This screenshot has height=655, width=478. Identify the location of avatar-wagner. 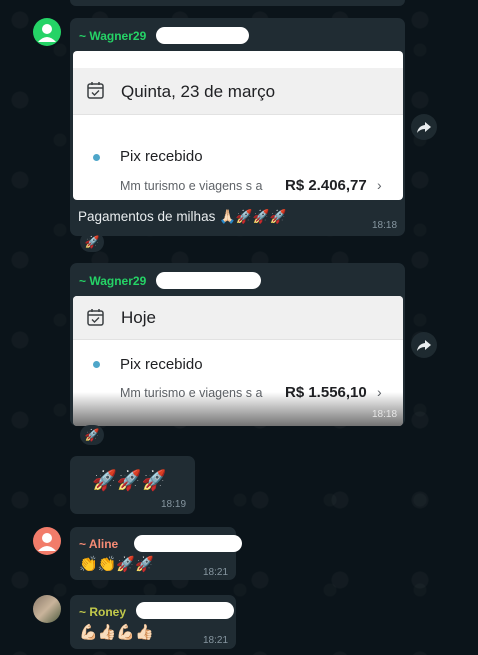
(47, 32).